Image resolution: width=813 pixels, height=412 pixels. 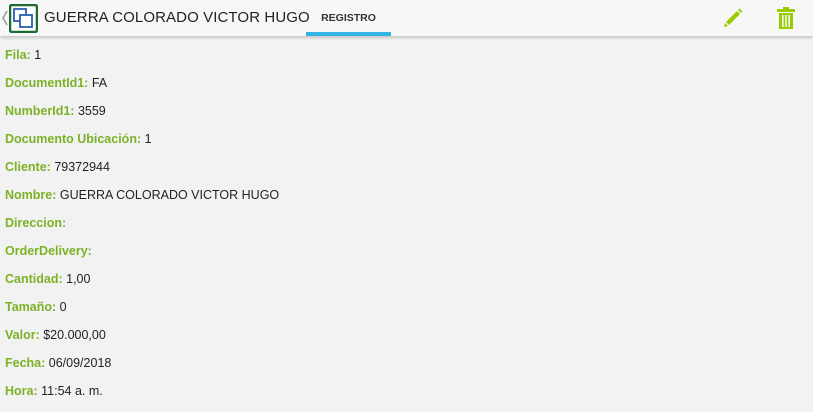 I want to click on field-row-fila: Fila: 1, so click(x=405, y=62).